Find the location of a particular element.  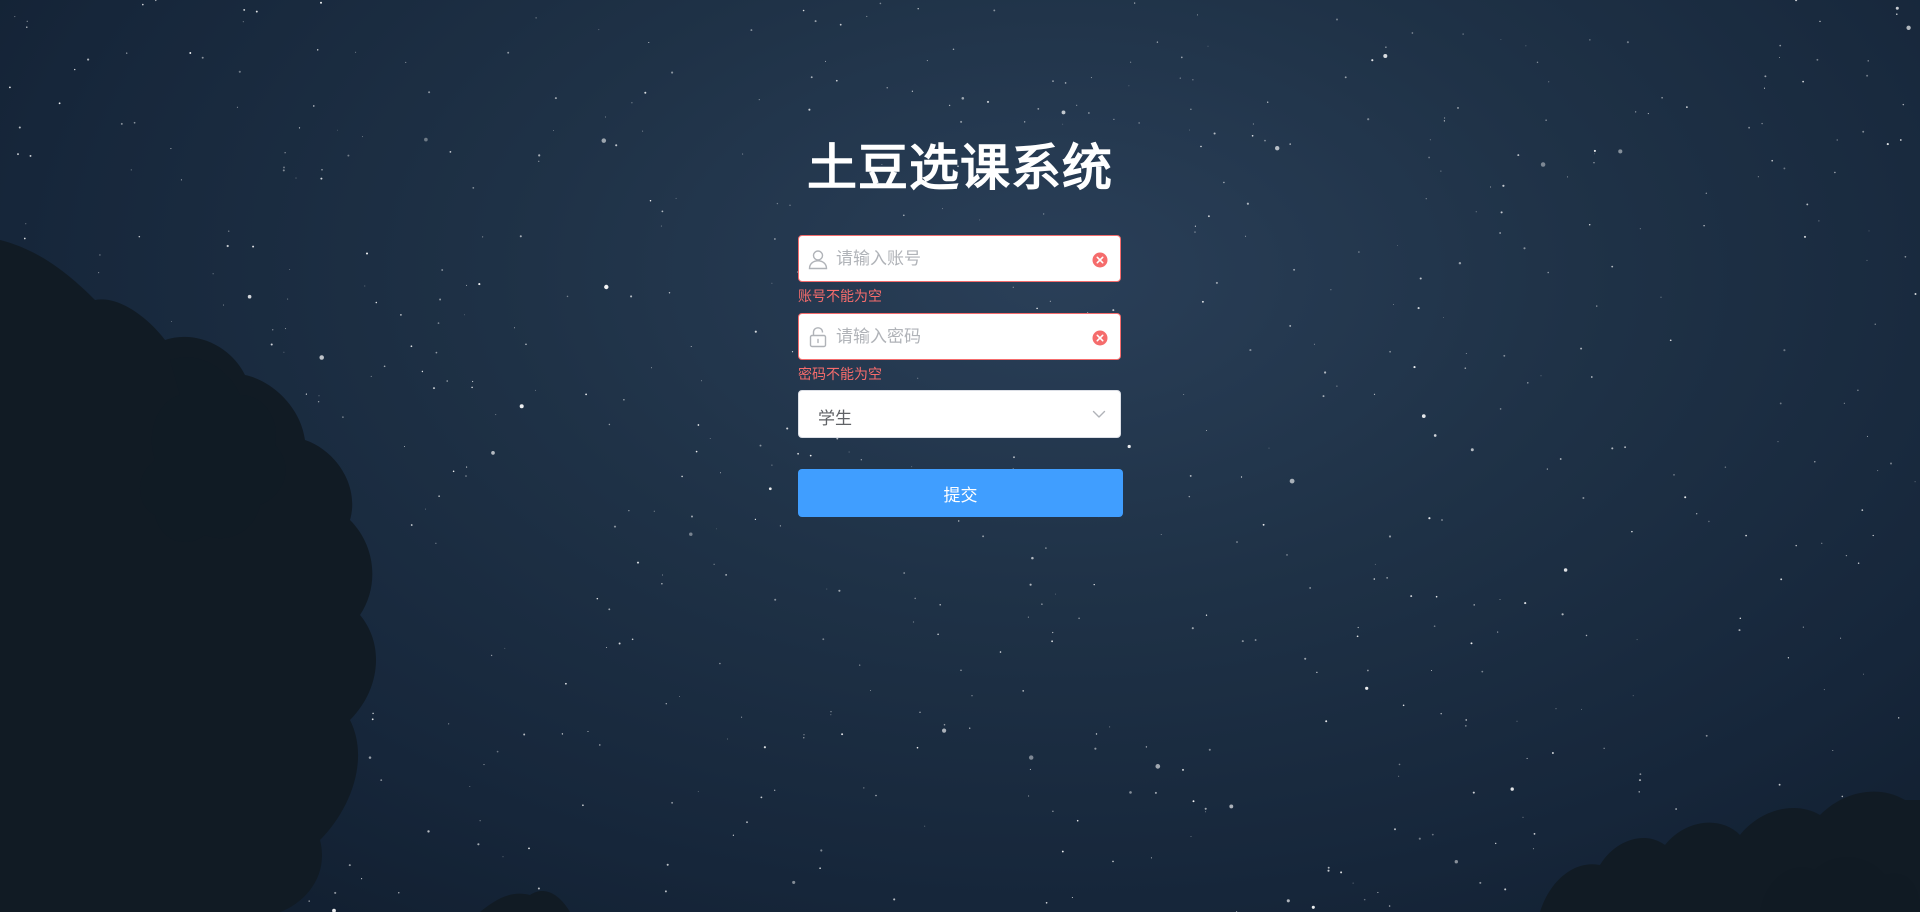

password-input is located at coordinates (956, 336).